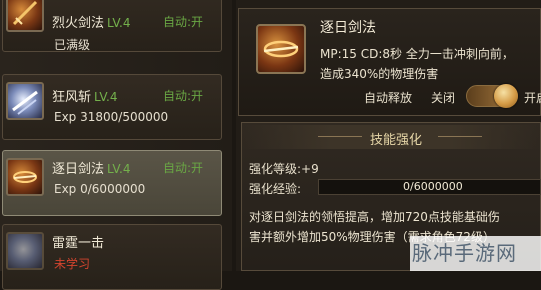 This screenshot has width=541, height=290. What do you see at coordinates (275, 189) in the screenshot?
I see `enhance-exp-label: 强化经验:` at bounding box center [275, 189].